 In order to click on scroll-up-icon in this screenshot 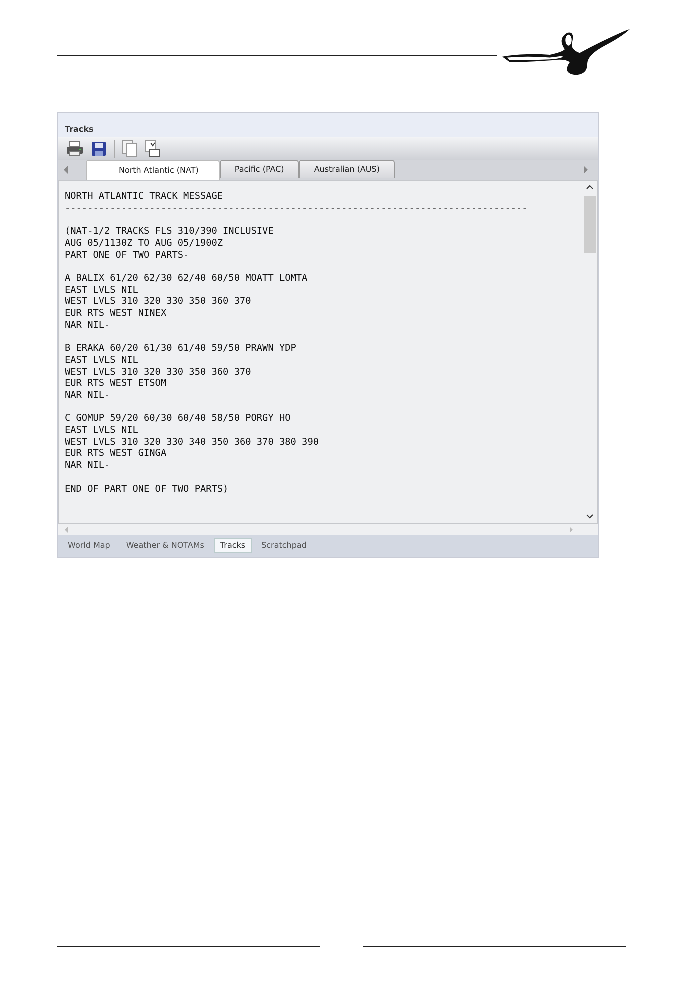, I will do `click(590, 187)`.